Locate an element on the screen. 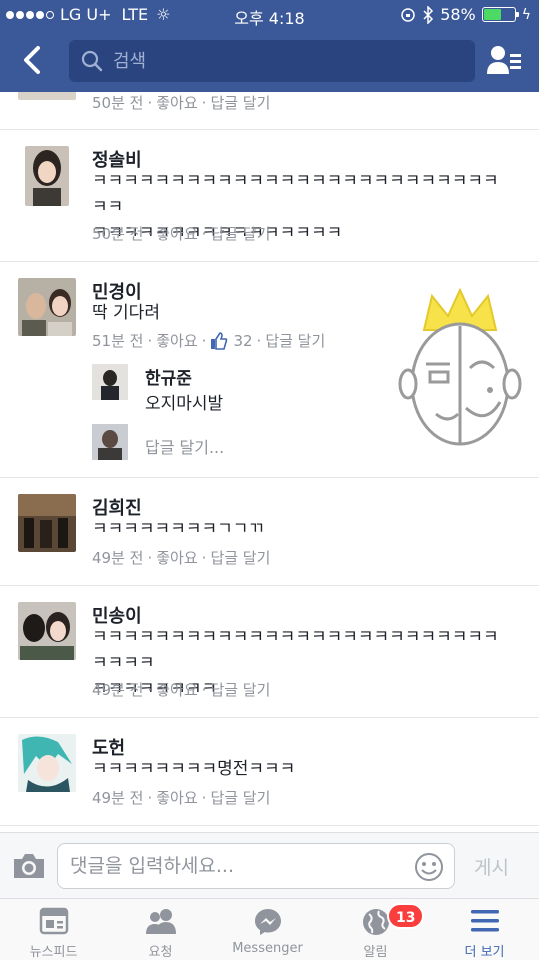 The height and width of the screenshot is (960, 539). tab-messenger: Messenger is located at coordinates (267, 929).